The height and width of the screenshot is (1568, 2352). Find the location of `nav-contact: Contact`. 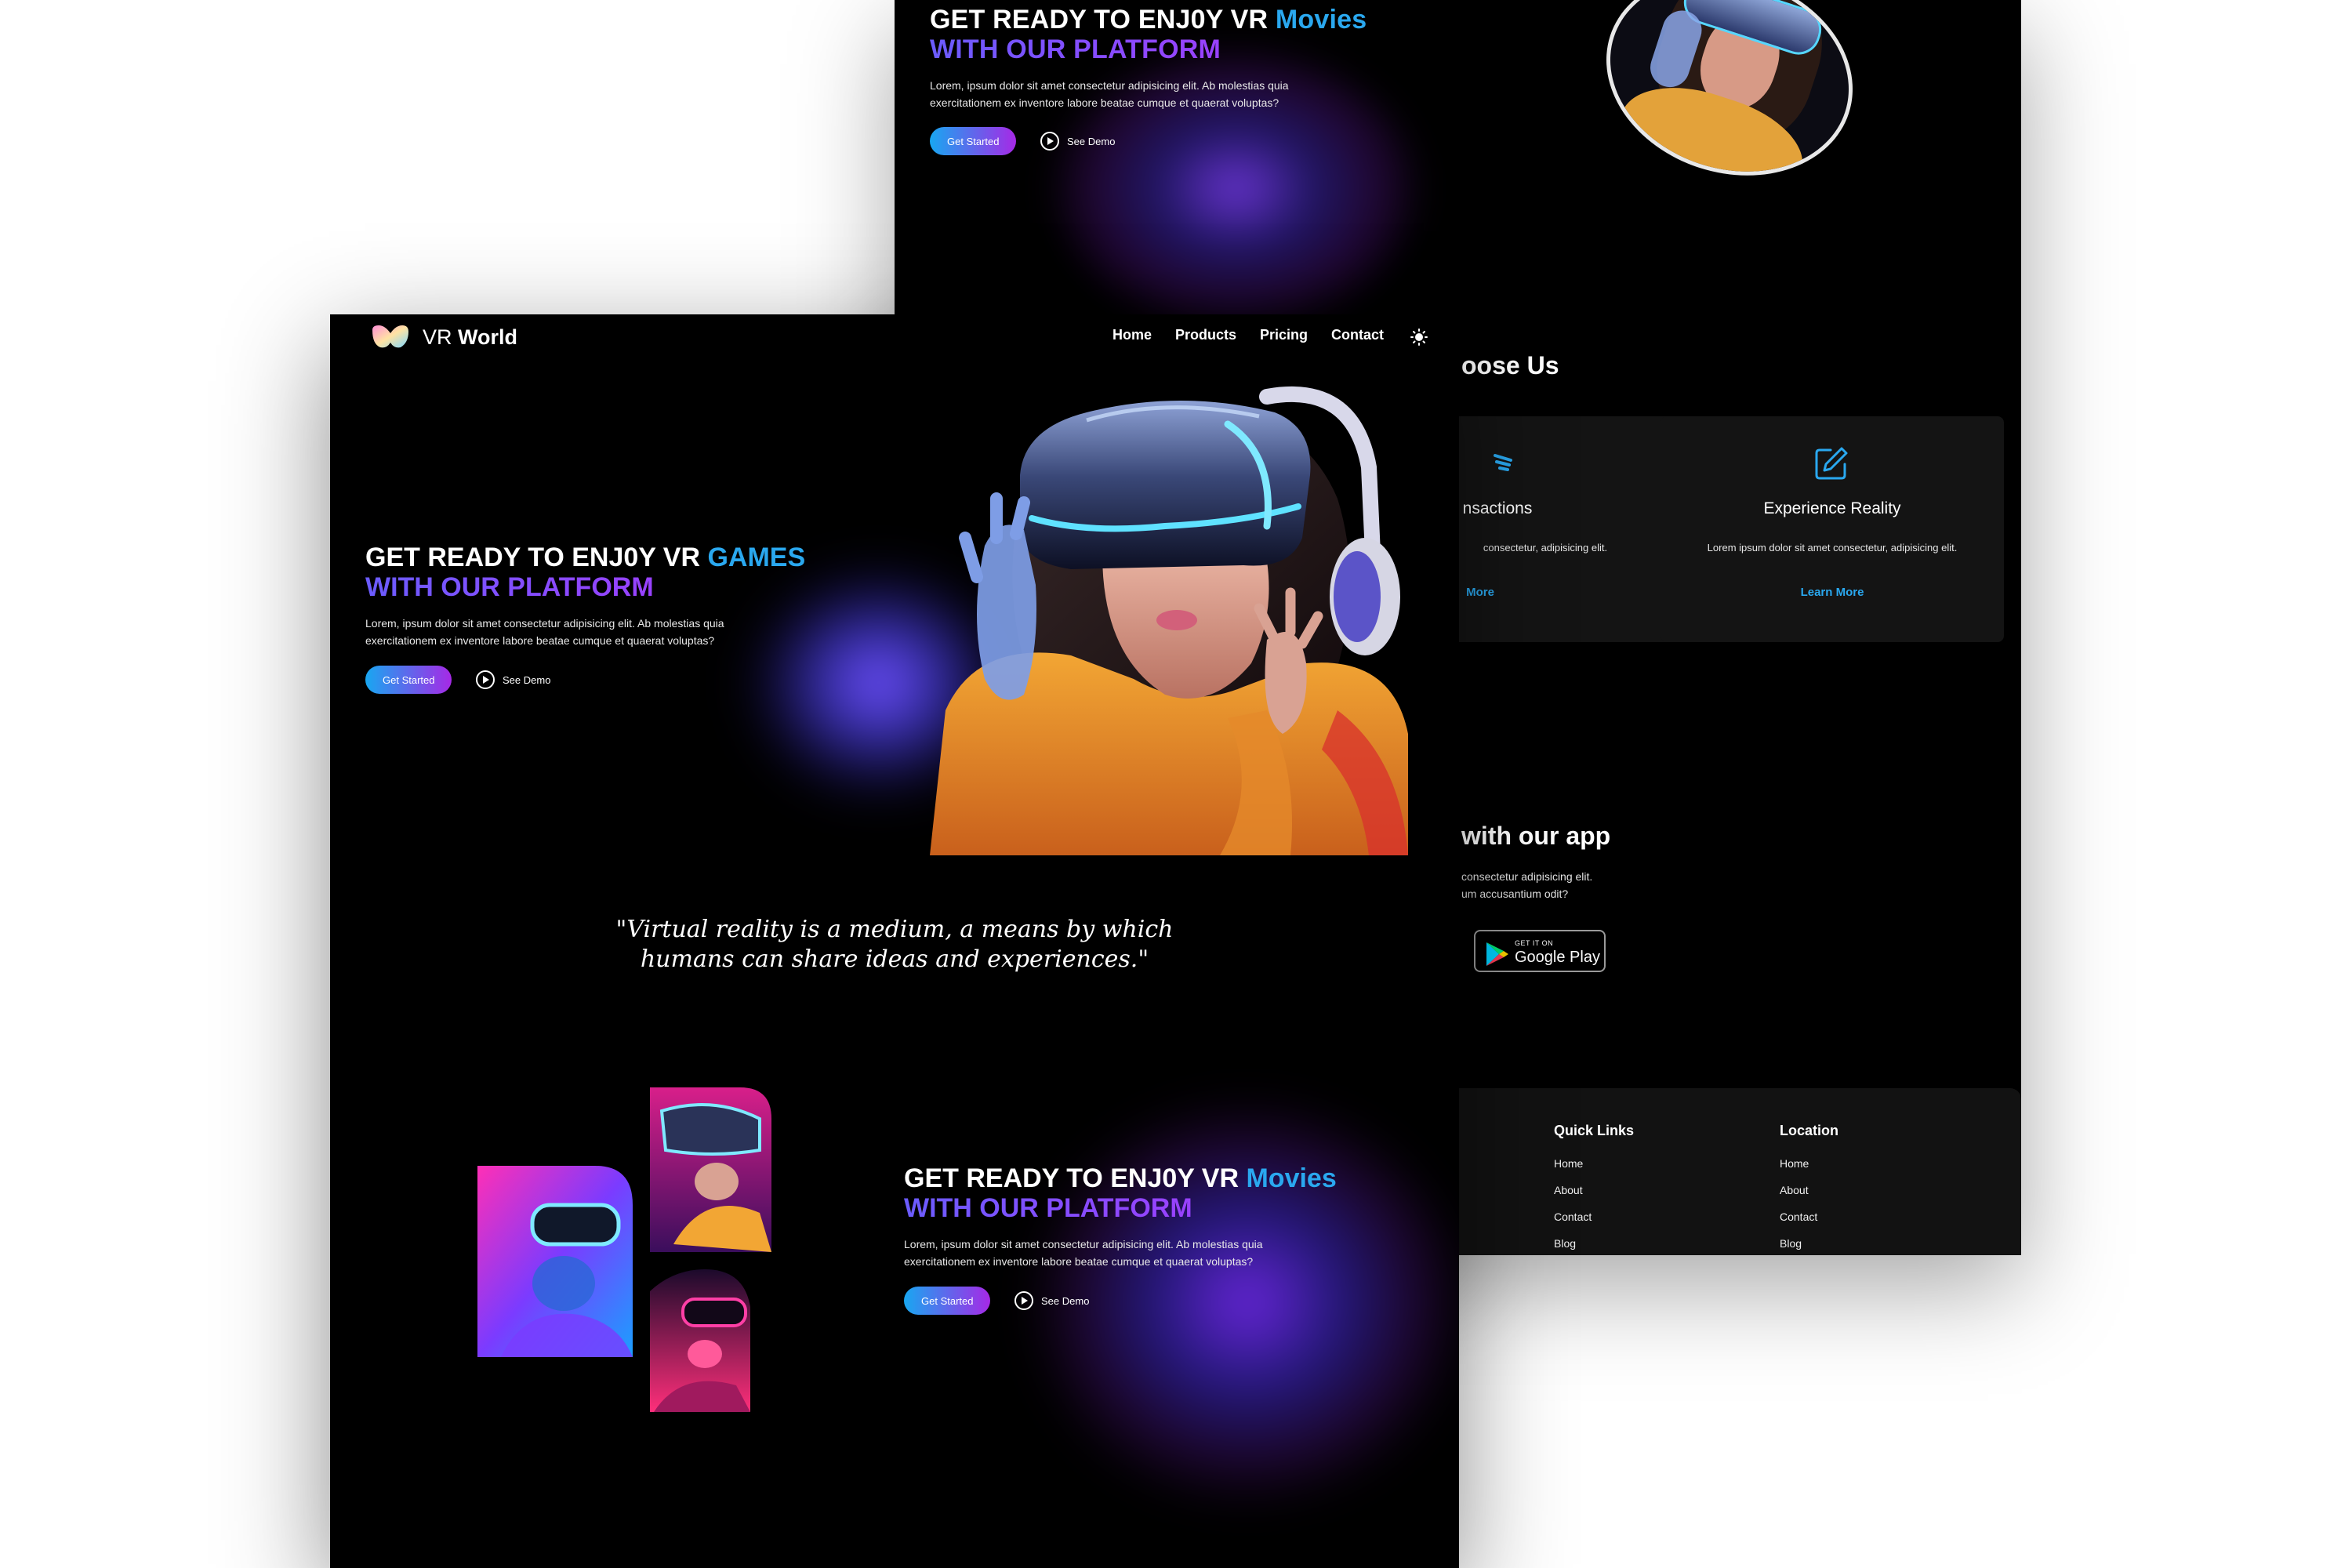

nav-contact: Contact is located at coordinates (1357, 335).